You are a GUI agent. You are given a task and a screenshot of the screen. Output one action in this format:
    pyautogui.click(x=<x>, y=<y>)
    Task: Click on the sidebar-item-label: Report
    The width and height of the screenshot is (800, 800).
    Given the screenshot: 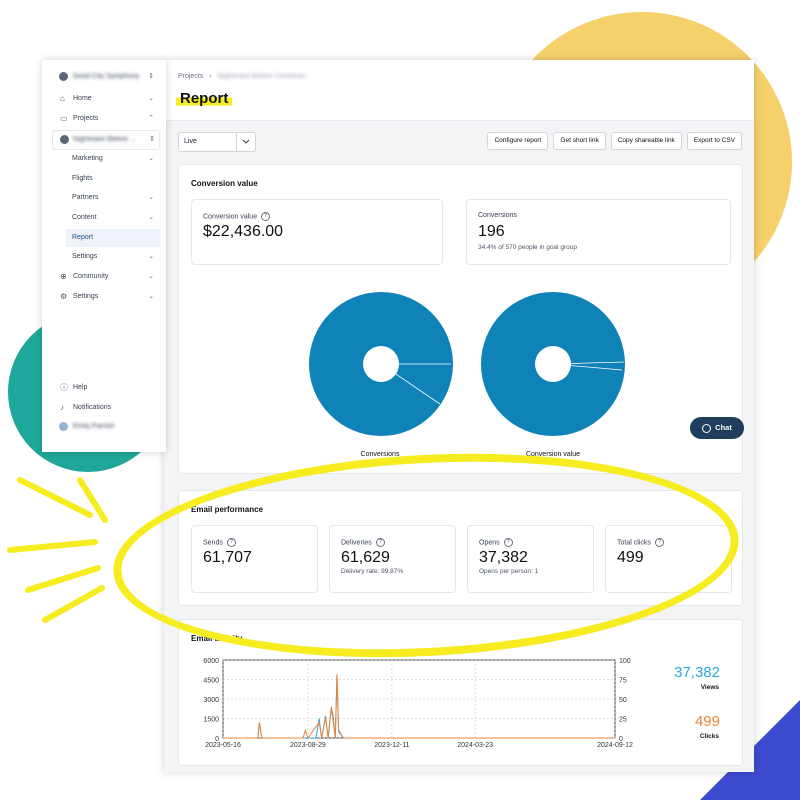 What is the action you would take?
    pyautogui.click(x=83, y=237)
    